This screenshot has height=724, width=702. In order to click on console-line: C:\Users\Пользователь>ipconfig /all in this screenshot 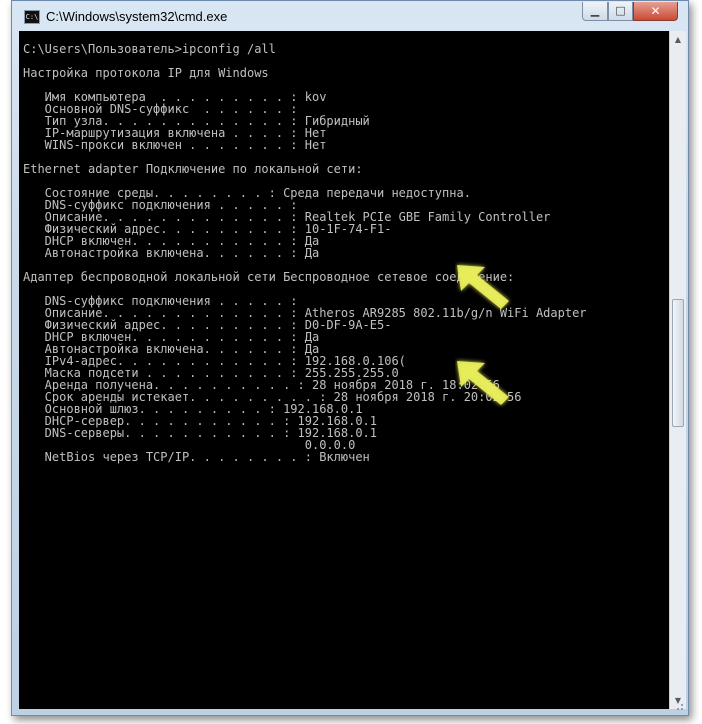, I will do `click(149, 49)`.